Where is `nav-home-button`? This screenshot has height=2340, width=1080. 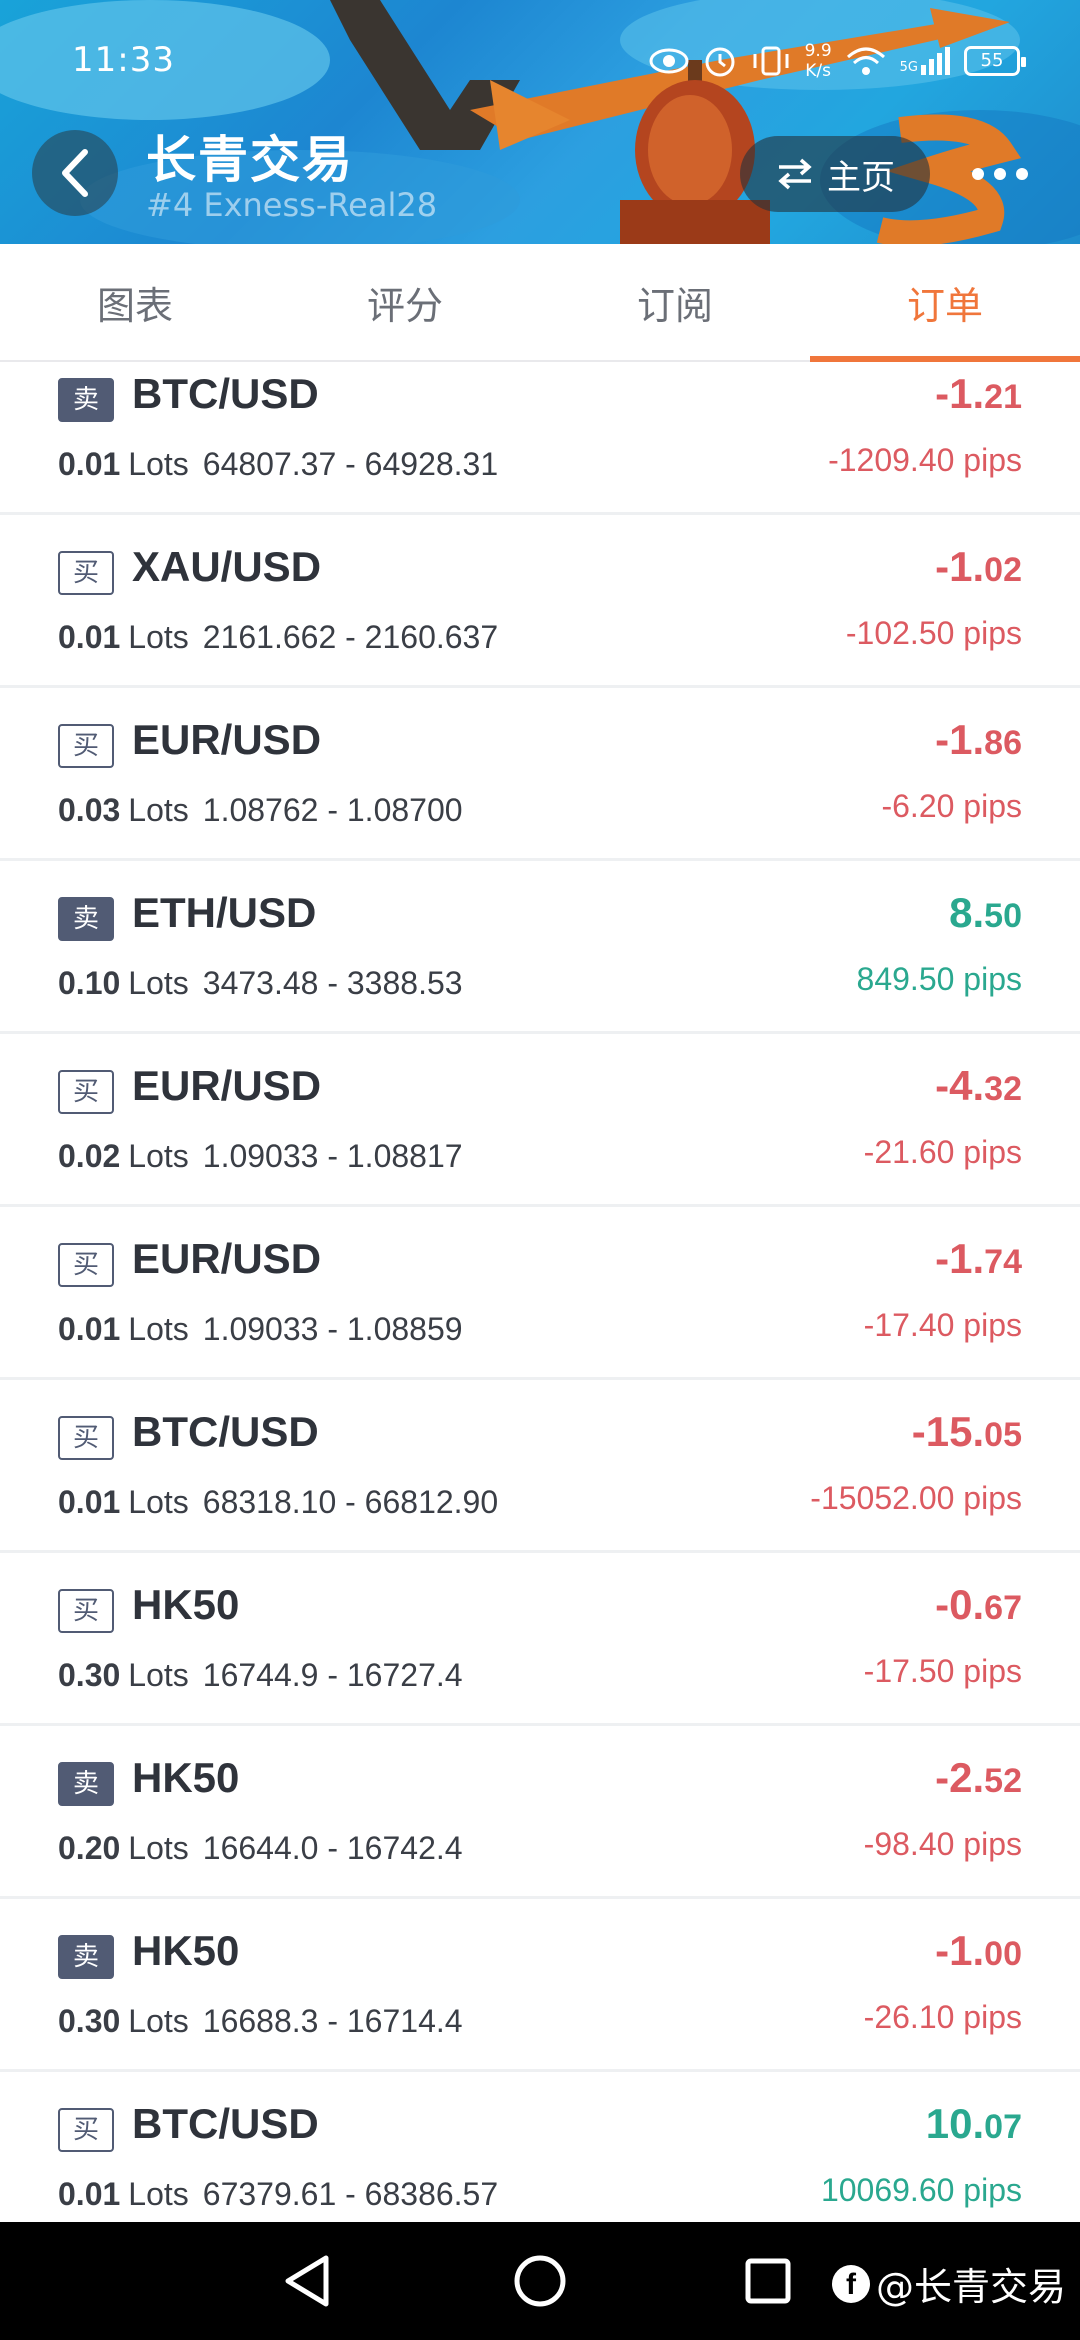
nav-home-button is located at coordinates (540, 2281).